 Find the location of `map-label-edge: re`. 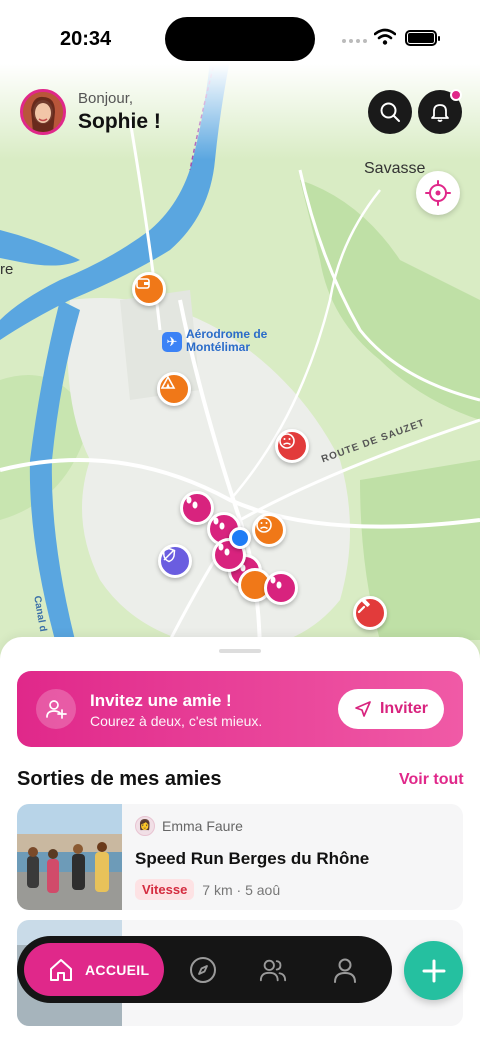

map-label-edge: re is located at coordinates (7, 269).